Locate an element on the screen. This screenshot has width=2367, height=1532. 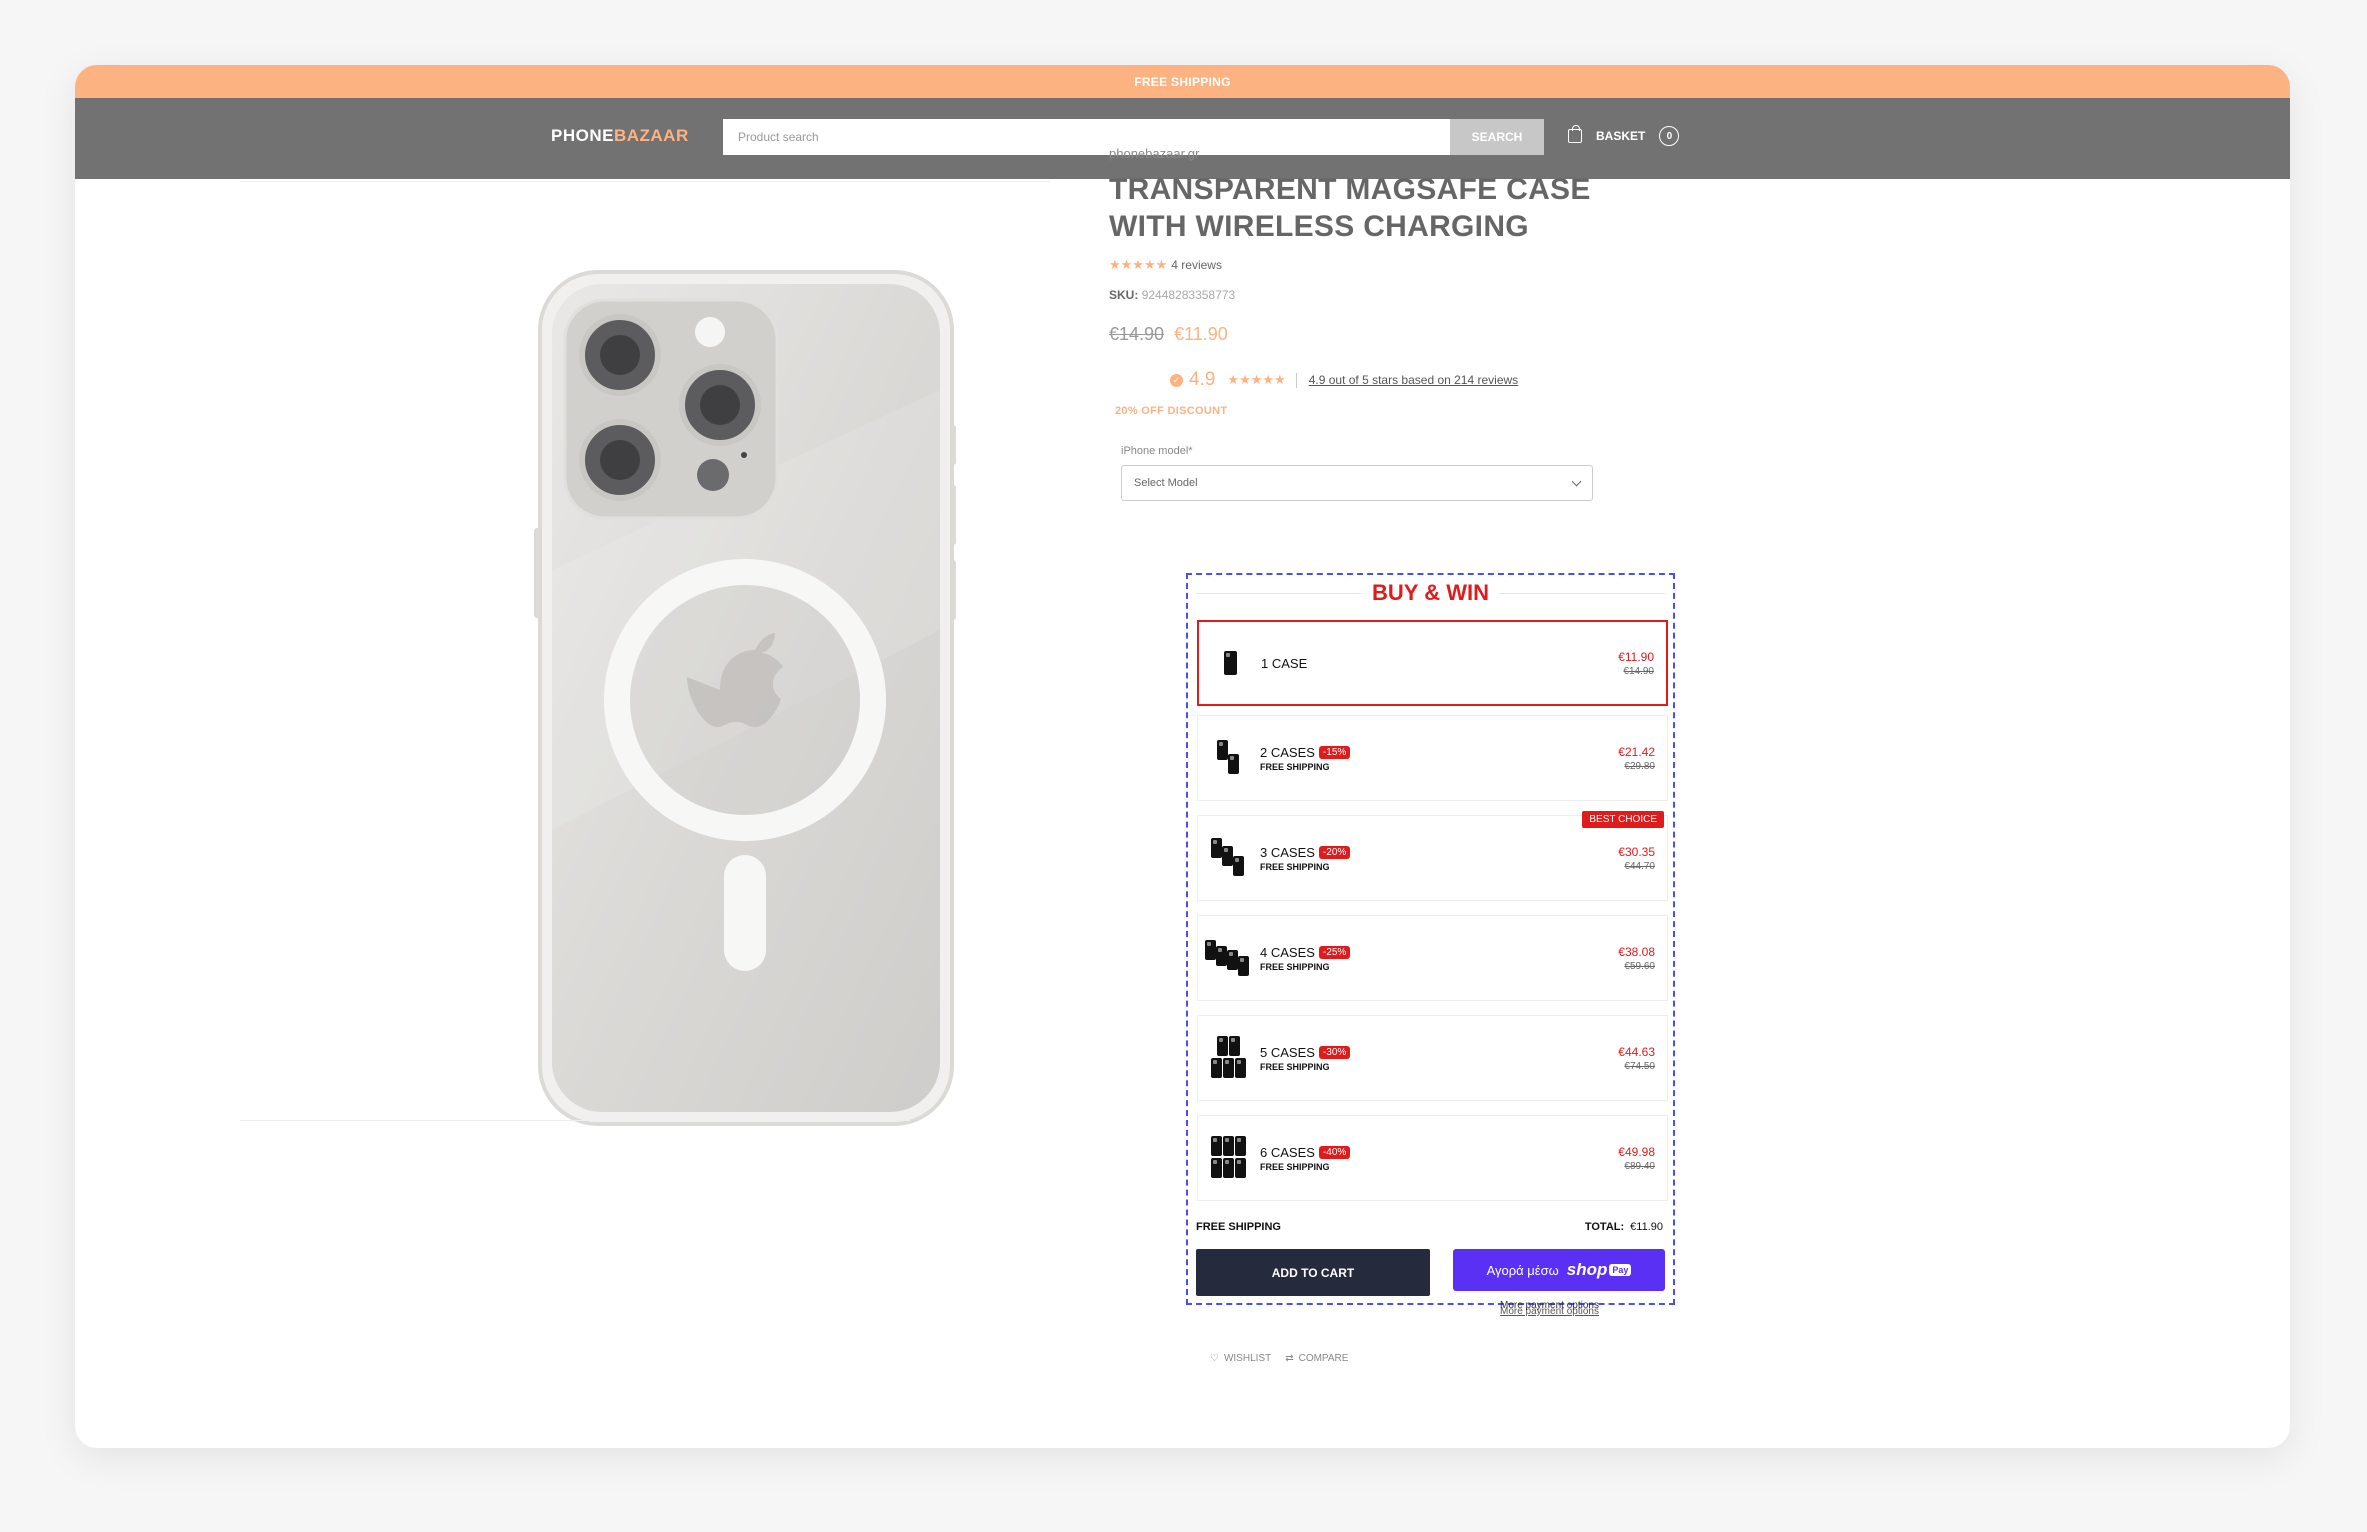
product-actions: ♡ WISHLIST ⇄ COMPARE is located at coordinates (1279, 1358).